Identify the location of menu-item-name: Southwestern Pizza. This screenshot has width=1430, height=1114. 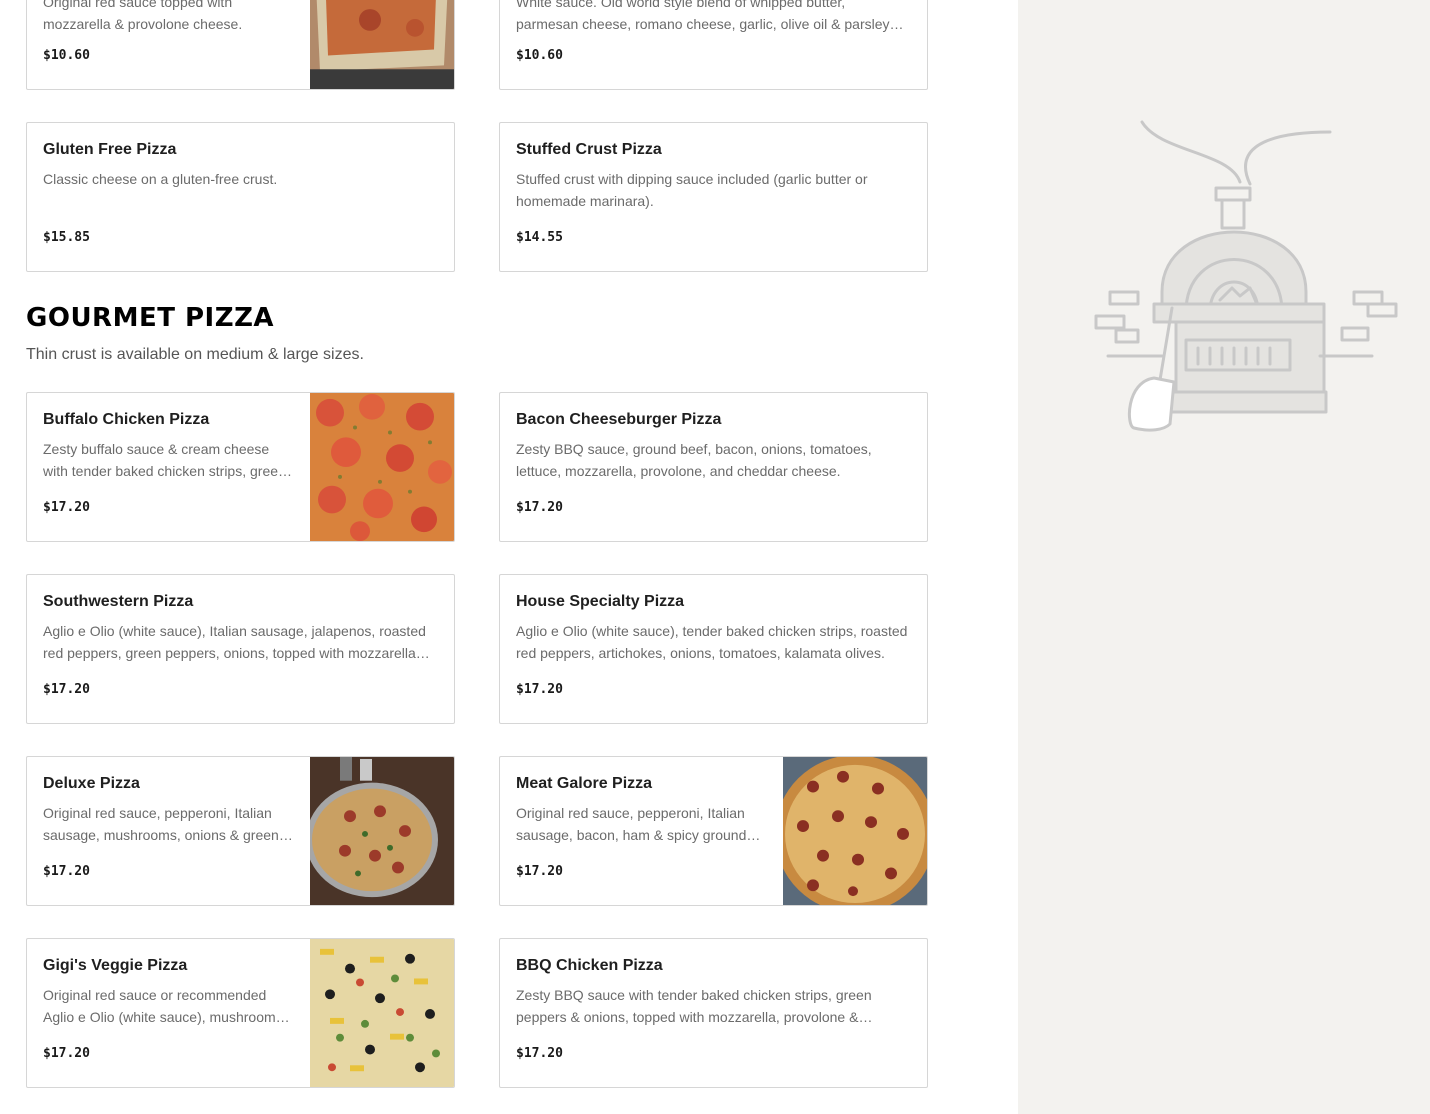
(118, 601).